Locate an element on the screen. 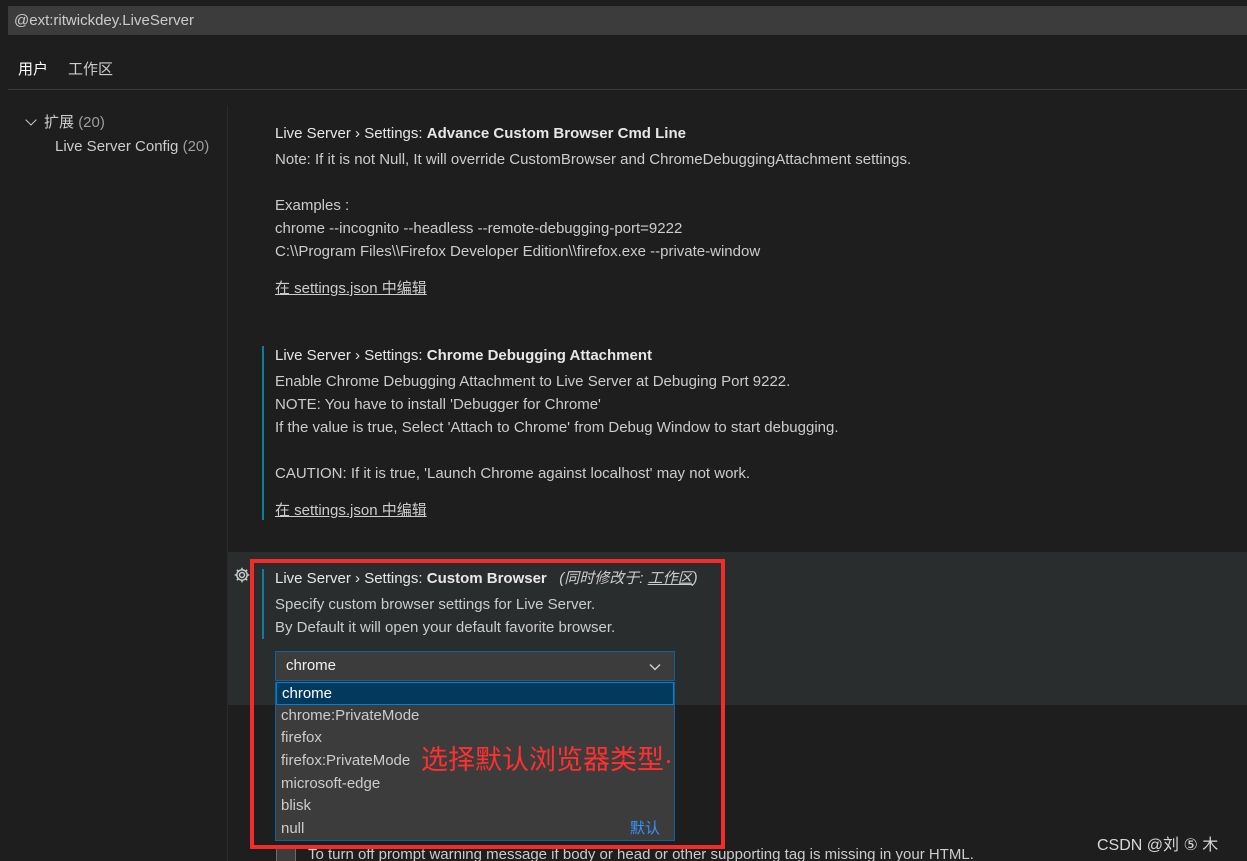 Image resolution: width=1247 pixels, height=861 pixels. custom-browser-select: chrome is located at coordinates (475, 666).